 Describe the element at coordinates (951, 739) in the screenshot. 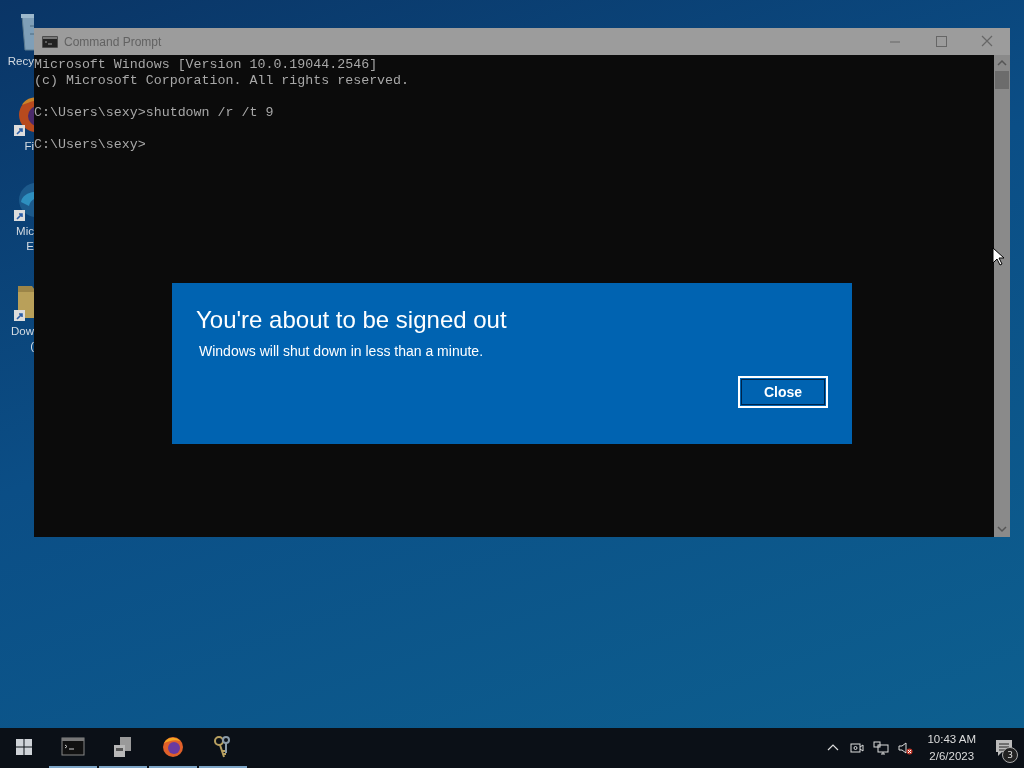

I see `clock-time: 10:43 AM` at that location.